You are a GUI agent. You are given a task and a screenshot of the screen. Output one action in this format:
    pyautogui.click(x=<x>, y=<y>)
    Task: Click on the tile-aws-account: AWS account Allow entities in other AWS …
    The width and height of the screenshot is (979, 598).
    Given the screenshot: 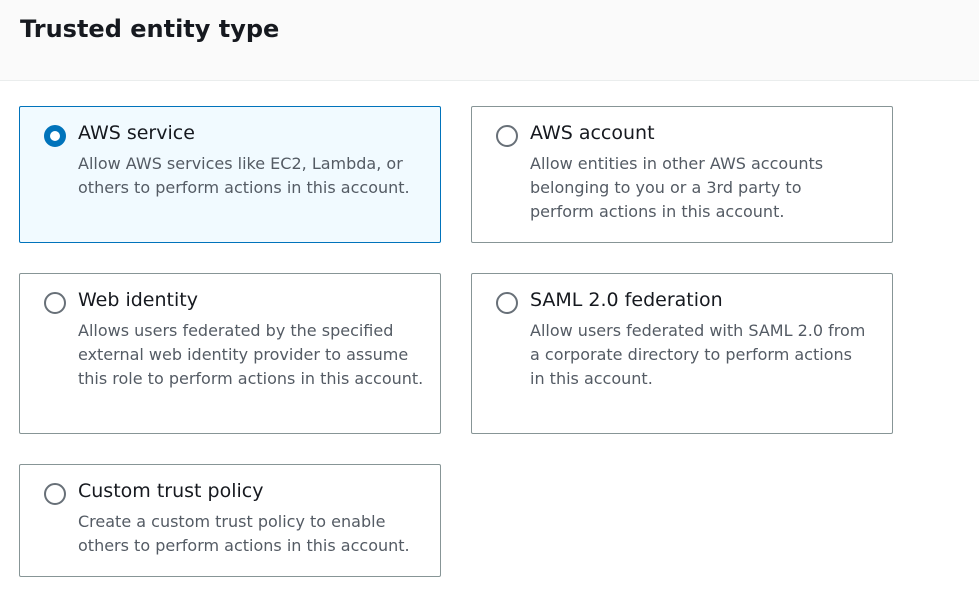 What is the action you would take?
    pyautogui.click(x=682, y=174)
    